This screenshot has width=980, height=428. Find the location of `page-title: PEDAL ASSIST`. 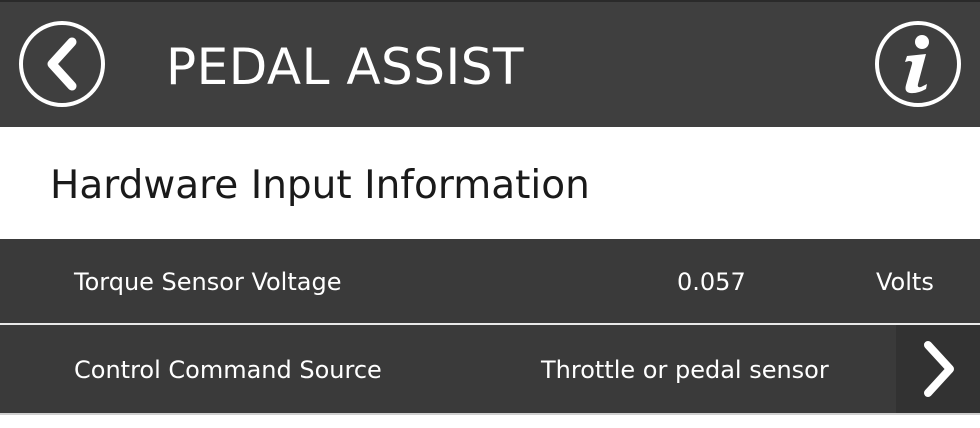

page-title: PEDAL ASSIST is located at coordinates (345, 67).